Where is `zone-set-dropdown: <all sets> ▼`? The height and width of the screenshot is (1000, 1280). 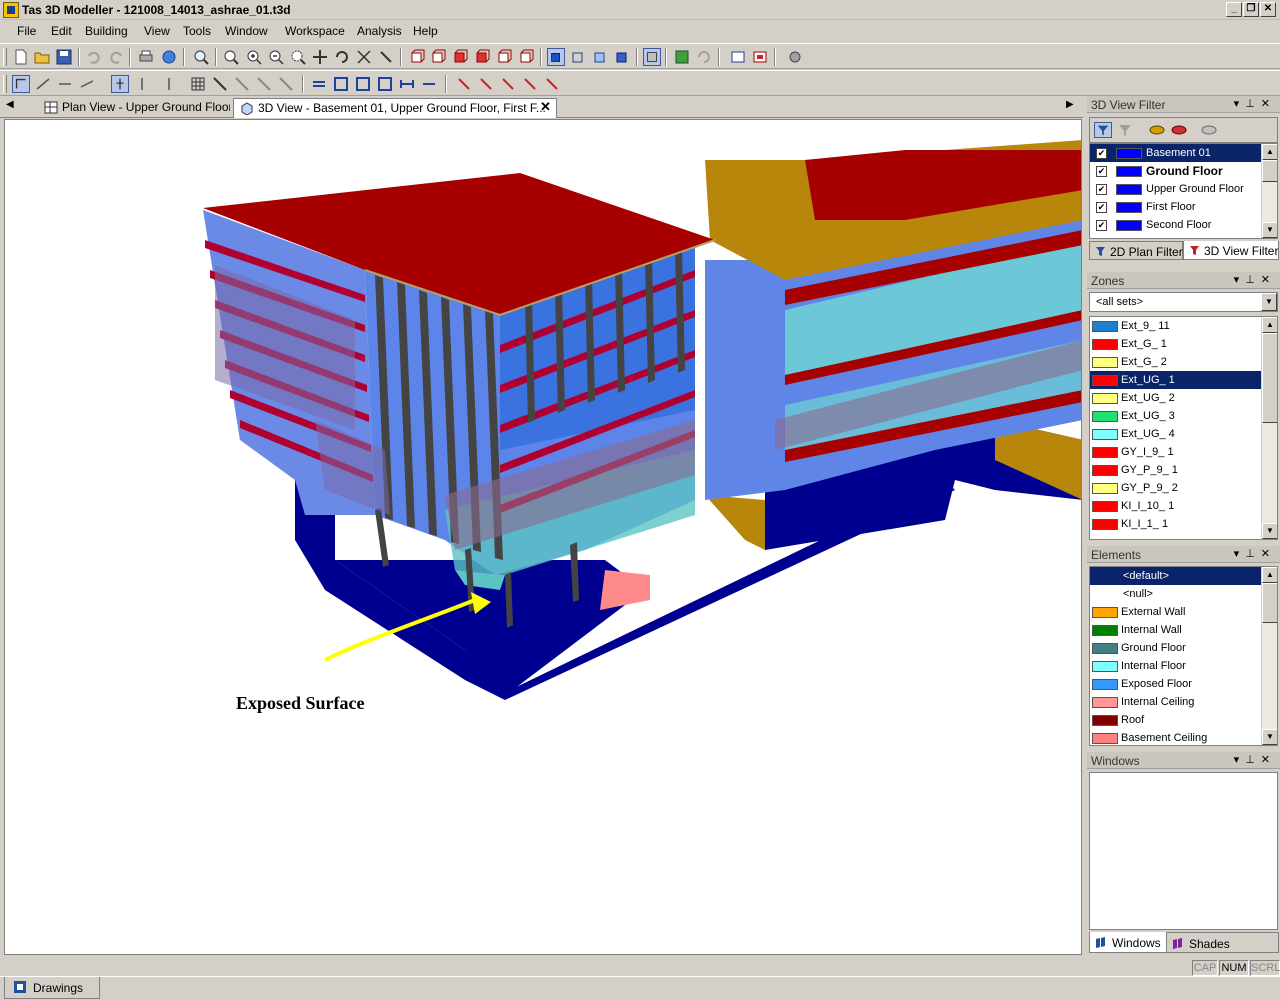 zone-set-dropdown: <all sets> ▼ is located at coordinates (1183, 302).